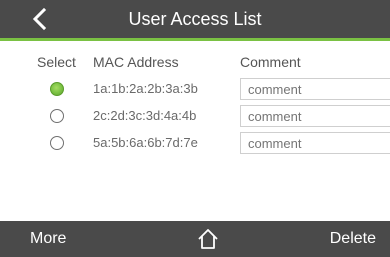 Image resolution: width=390 pixels, height=257 pixels. Describe the element at coordinates (195, 239) in the screenshot. I see `footer-bar: More Delete` at that location.